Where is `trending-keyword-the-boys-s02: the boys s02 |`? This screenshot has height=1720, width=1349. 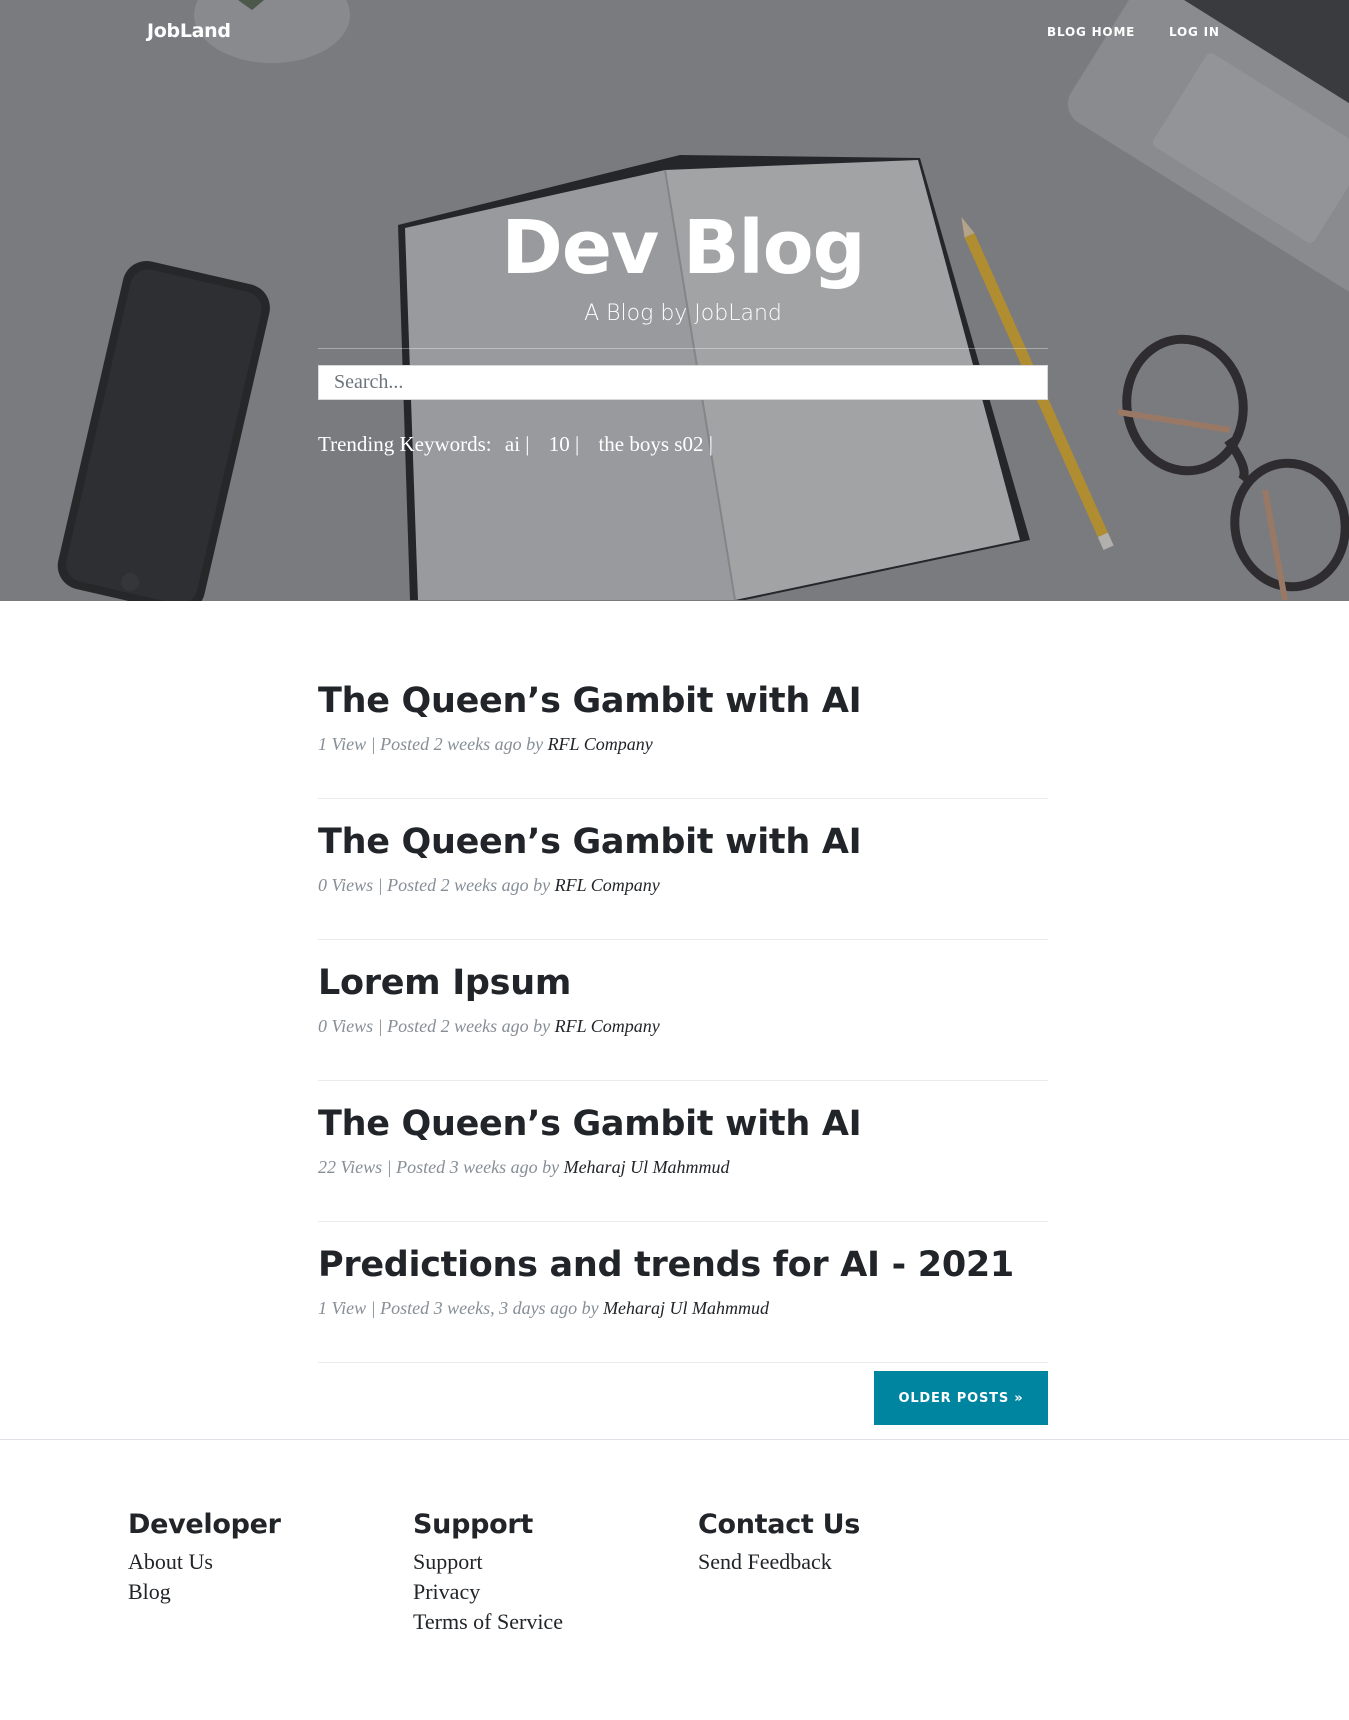
trending-keyword-the-boys-s02: the boys s02 | is located at coordinates (655, 444).